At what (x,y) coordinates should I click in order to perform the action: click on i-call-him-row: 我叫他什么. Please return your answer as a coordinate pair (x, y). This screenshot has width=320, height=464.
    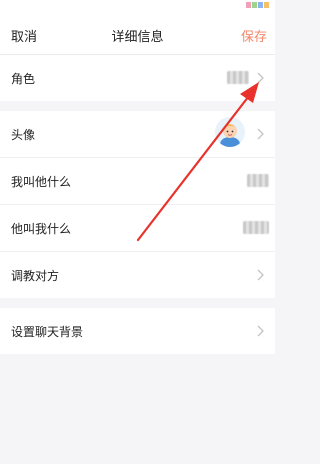
    Looking at the image, I should click on (137, 181).